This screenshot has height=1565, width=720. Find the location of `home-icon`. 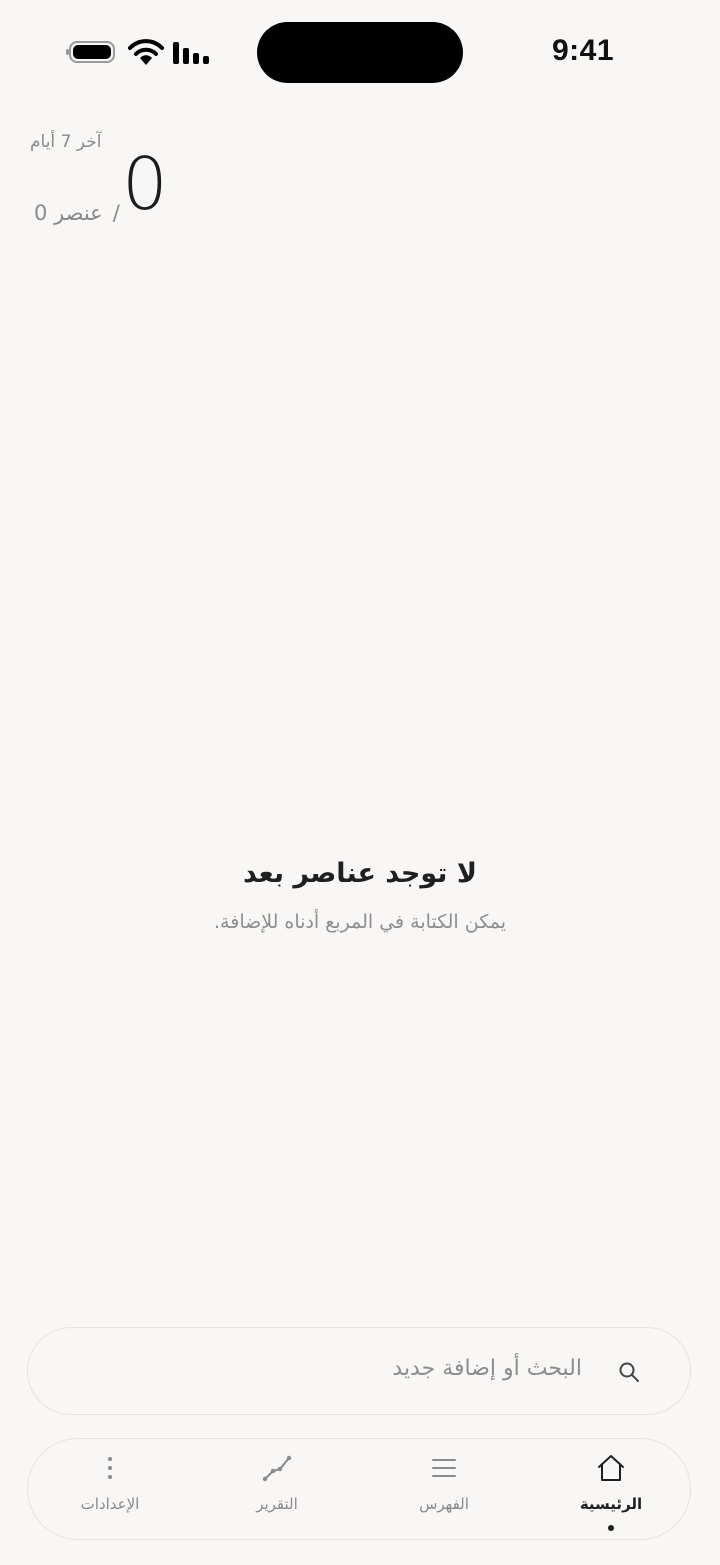

home-icon is located at coordinates (611, 1468).